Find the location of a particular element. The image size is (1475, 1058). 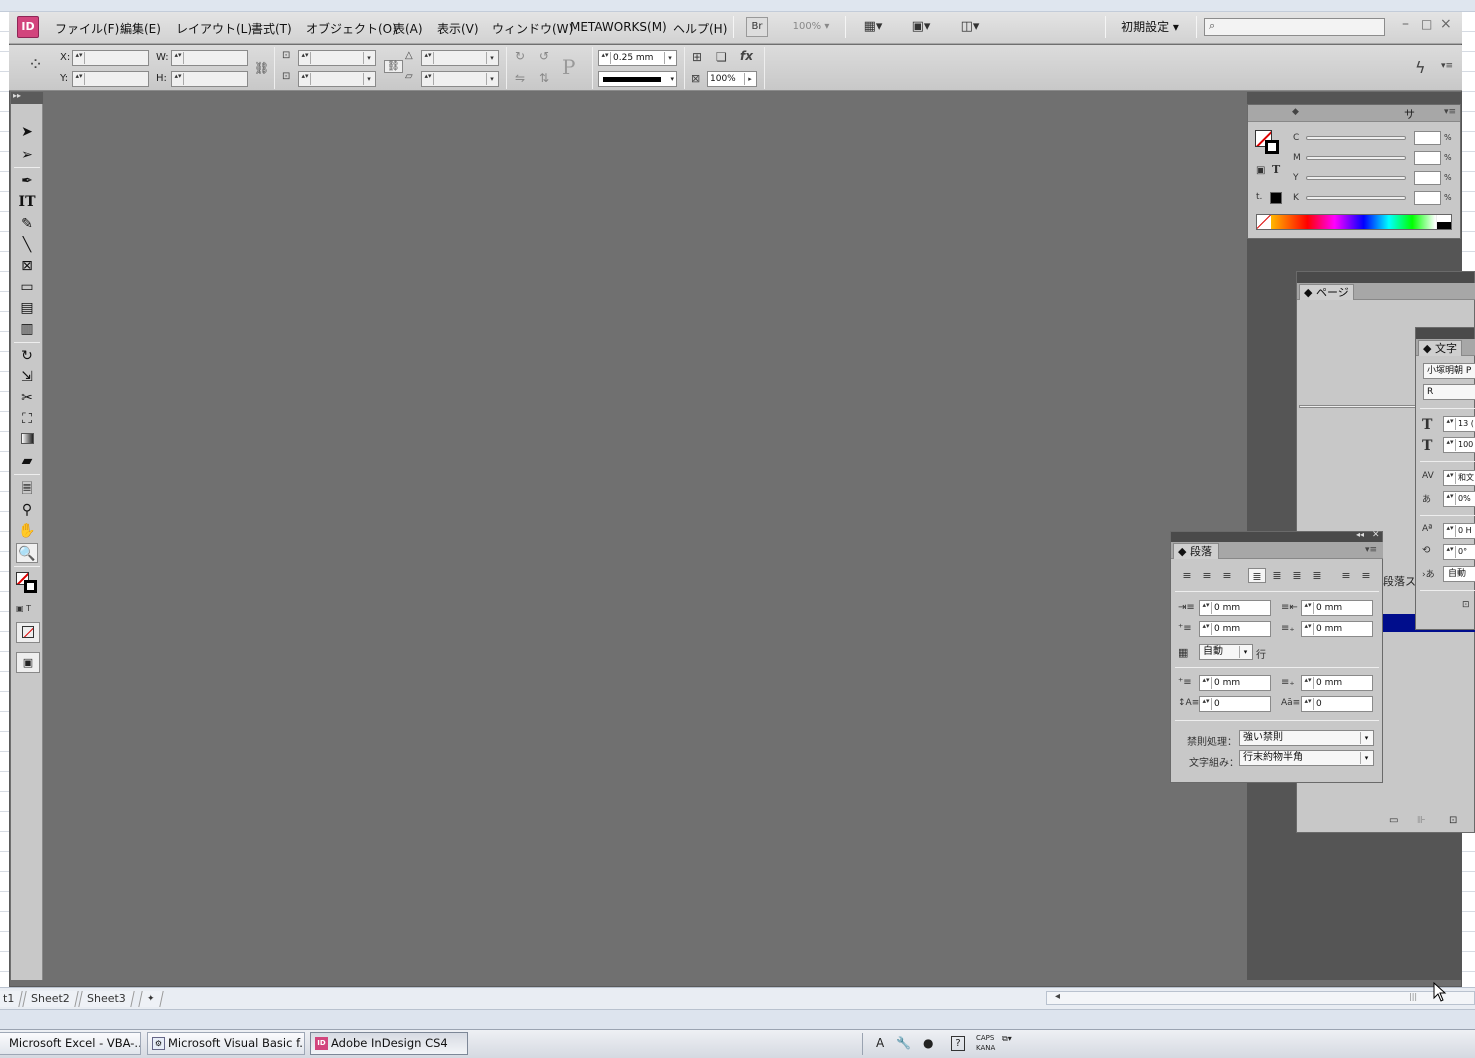

yellow-slider is located at coordinates (1356, 178).